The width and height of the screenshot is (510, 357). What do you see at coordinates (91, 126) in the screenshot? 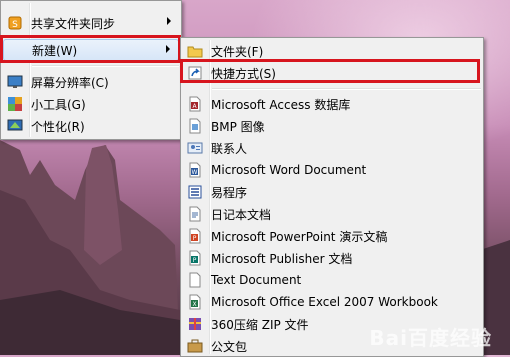
I see `menu-item-personalize: 个性化(R)` at bounding box center [91, 126].